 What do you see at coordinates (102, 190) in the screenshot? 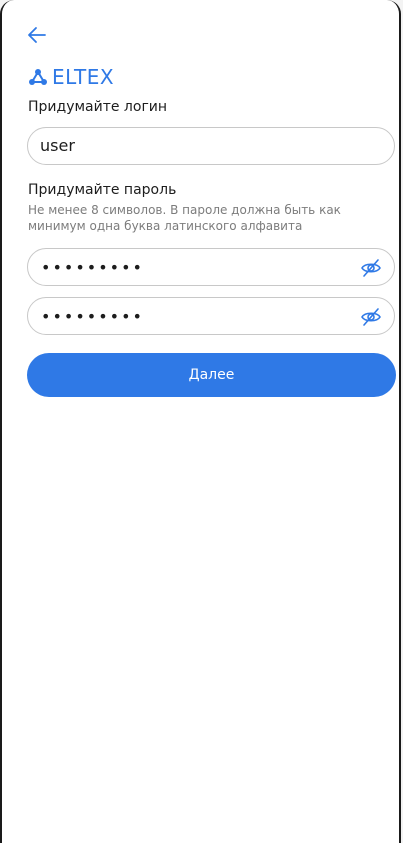
I see `password-label: Придумайте пароль` at bounding box center [102, 190].